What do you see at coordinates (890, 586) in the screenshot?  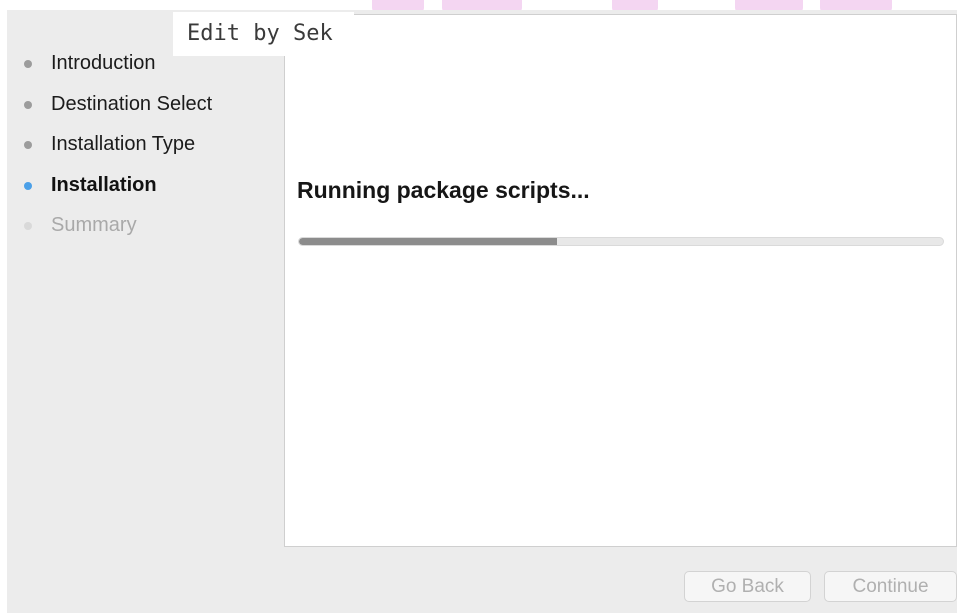 I see `continue-button: Continue` at bounding box center [890, 586].